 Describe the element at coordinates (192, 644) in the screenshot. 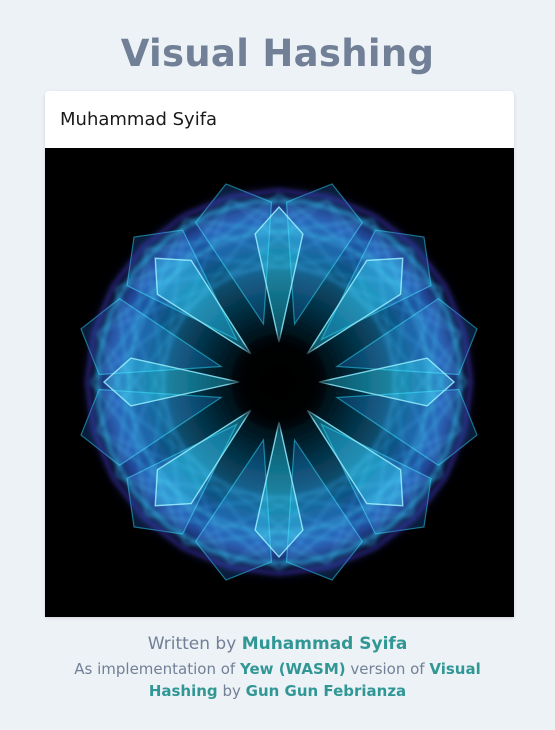

I see `written-by-text: Written by` at that location.